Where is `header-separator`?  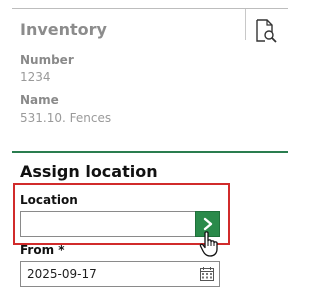 header-separator is located at coordinates (245, 24).